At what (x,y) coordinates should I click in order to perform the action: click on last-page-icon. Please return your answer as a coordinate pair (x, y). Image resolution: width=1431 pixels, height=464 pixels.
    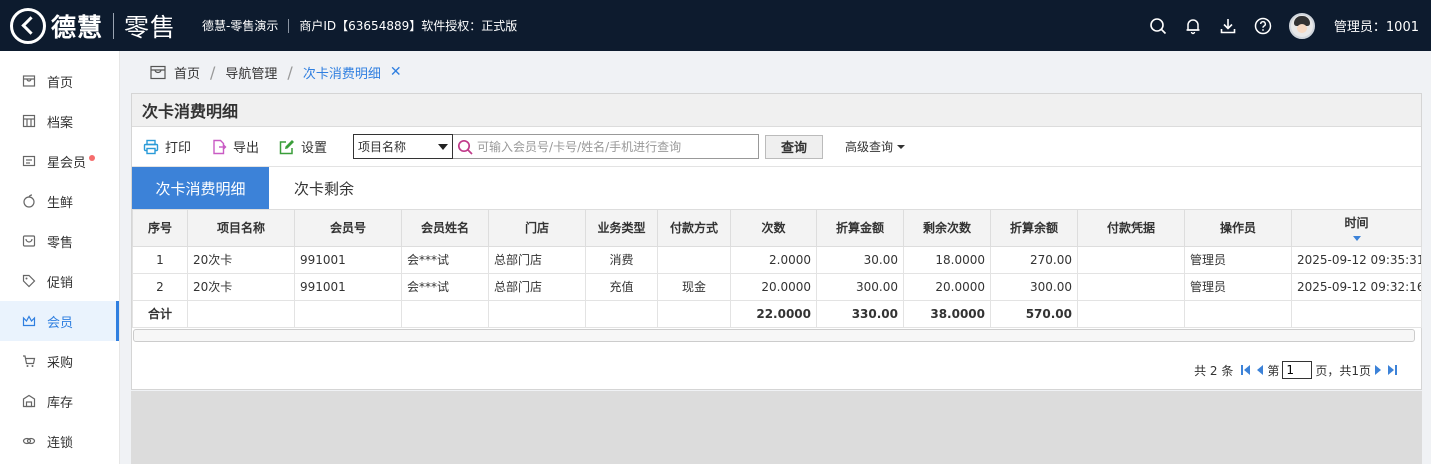
    Looking at the image, I should click on (1392, 370).